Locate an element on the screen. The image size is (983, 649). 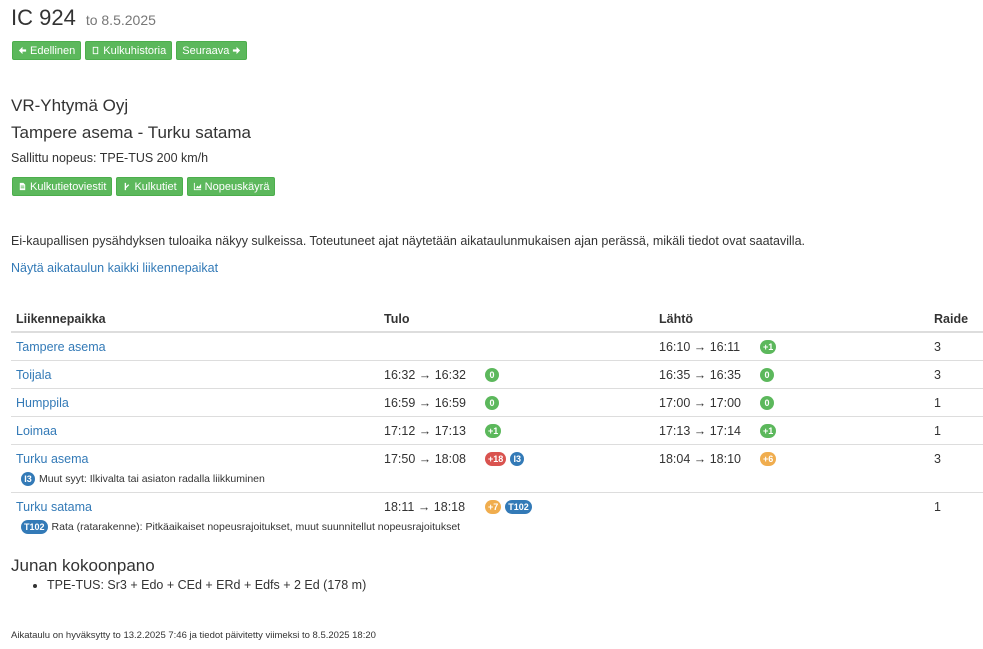
cell-arrival-time: 16:59 → 16:59 is located at coordinates (425, 402).